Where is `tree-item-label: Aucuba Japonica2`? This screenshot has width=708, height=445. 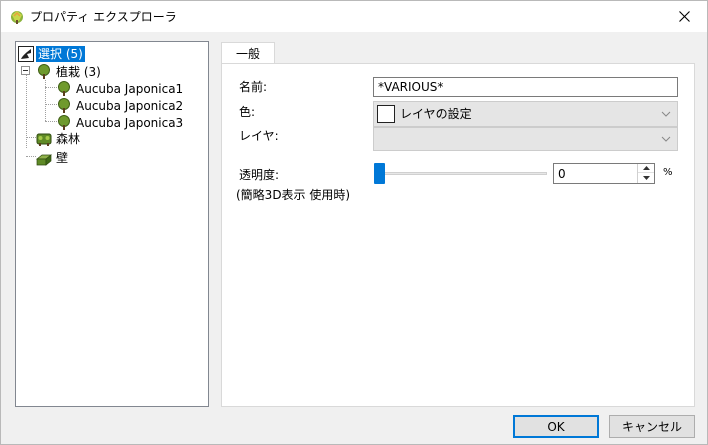 tree-item-label: Aucuba Japonica2 is located at coordinates (130, 105).